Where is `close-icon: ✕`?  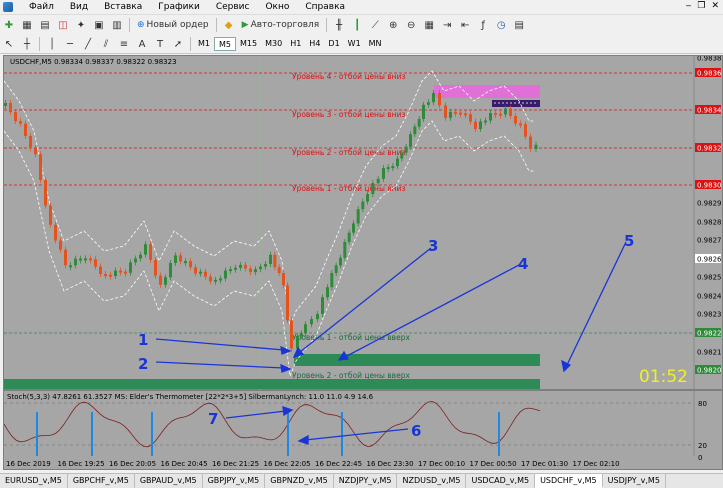
close-icon: ✕ is located at coordinates (715, 6).